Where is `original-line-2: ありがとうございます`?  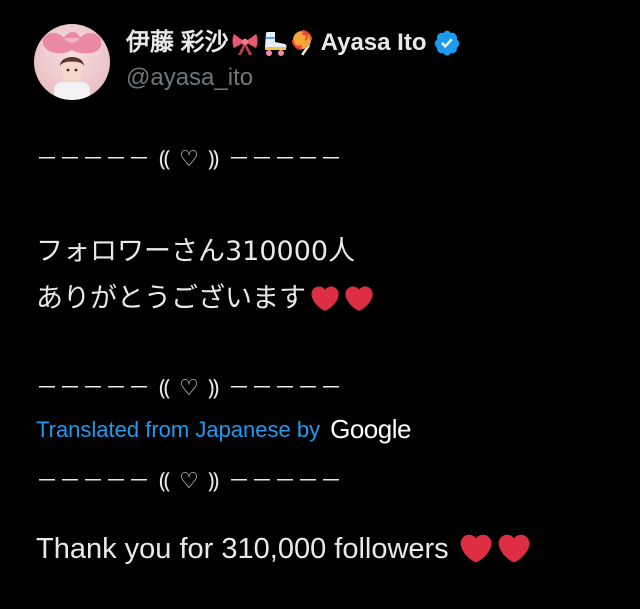
original-line-2: ありがとうございます is located at coordinates (205, 298).